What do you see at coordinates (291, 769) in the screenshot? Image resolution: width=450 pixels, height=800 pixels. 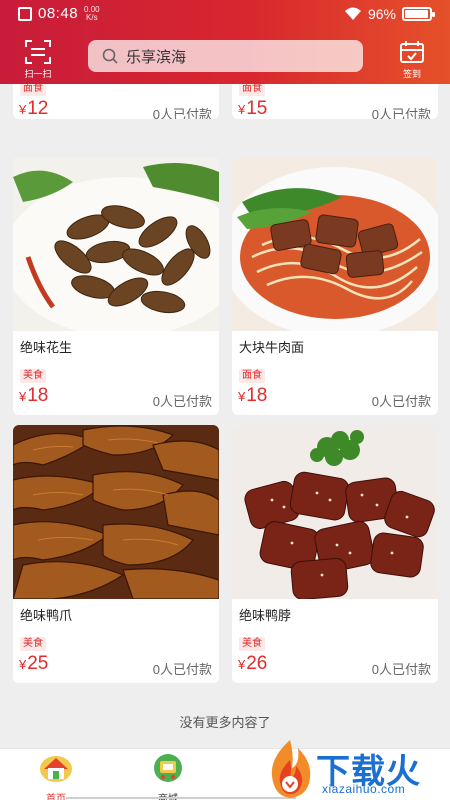 I see `flame-icon` at bounding box center [291, 769].